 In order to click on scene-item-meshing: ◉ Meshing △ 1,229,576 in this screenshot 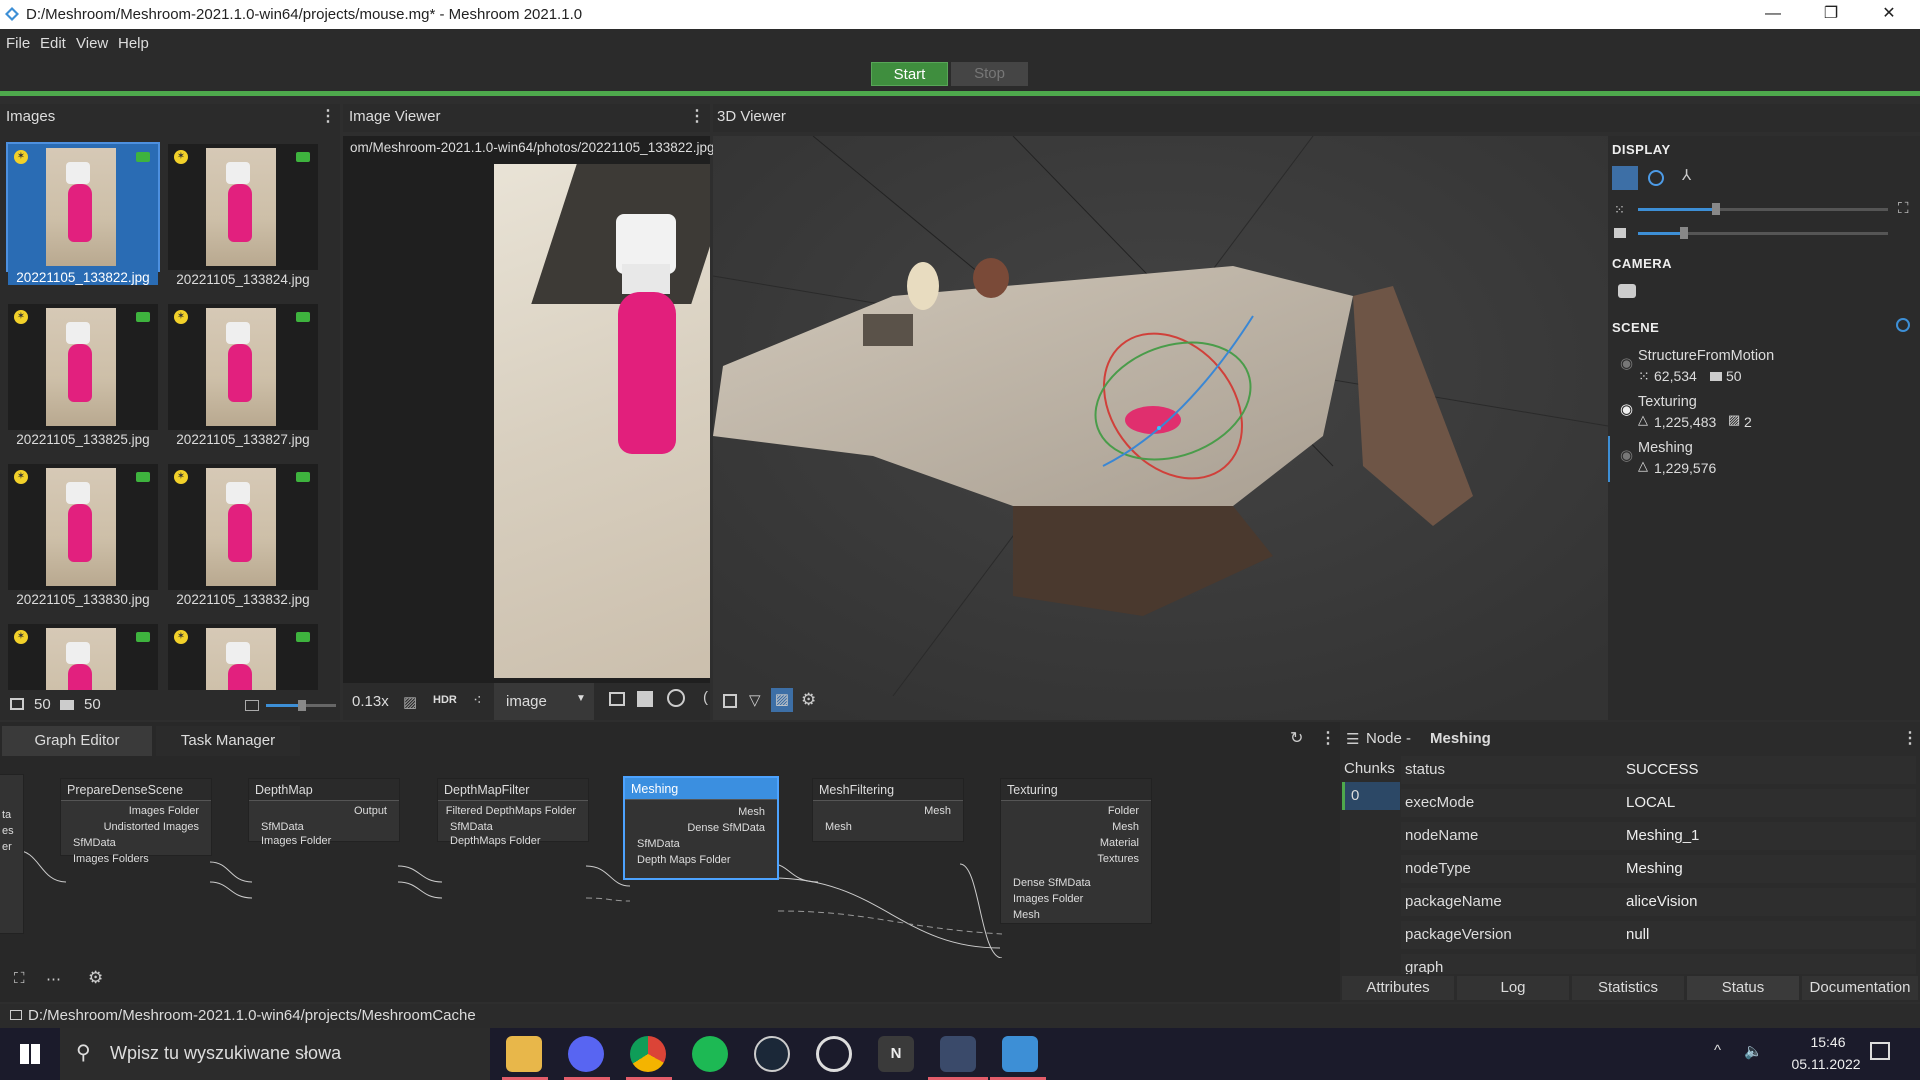, I will do `click(1764, 459)`.